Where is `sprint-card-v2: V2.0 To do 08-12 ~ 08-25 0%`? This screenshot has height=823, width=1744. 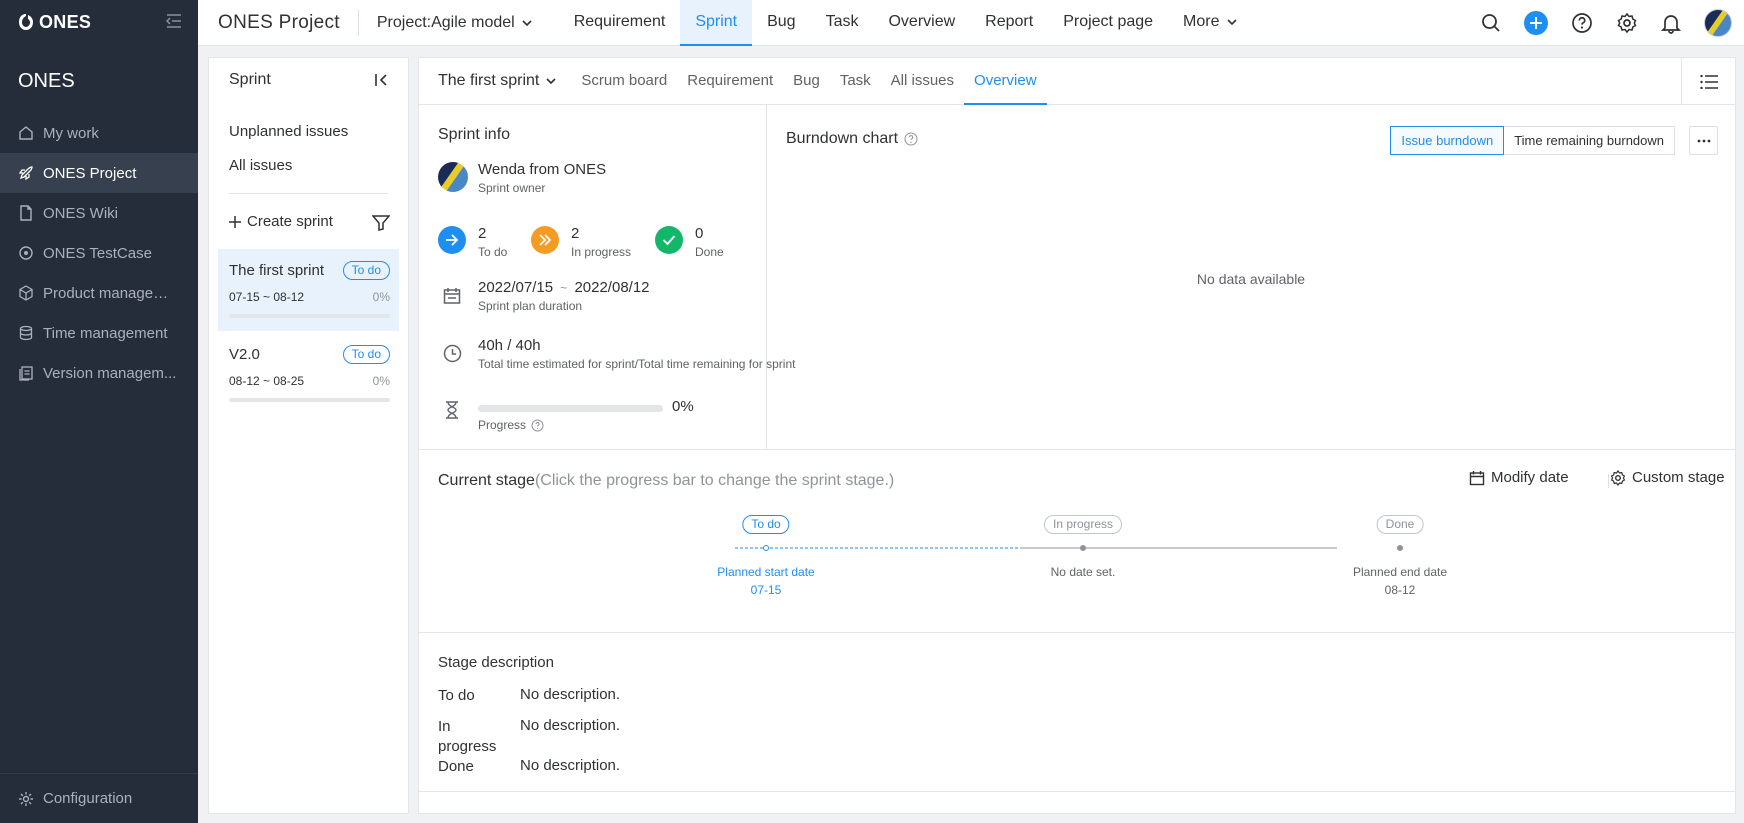
sprint-card-v2: V2.0 To do 08-12 ~ 08-25 0% is located at coordinates (308, 374).